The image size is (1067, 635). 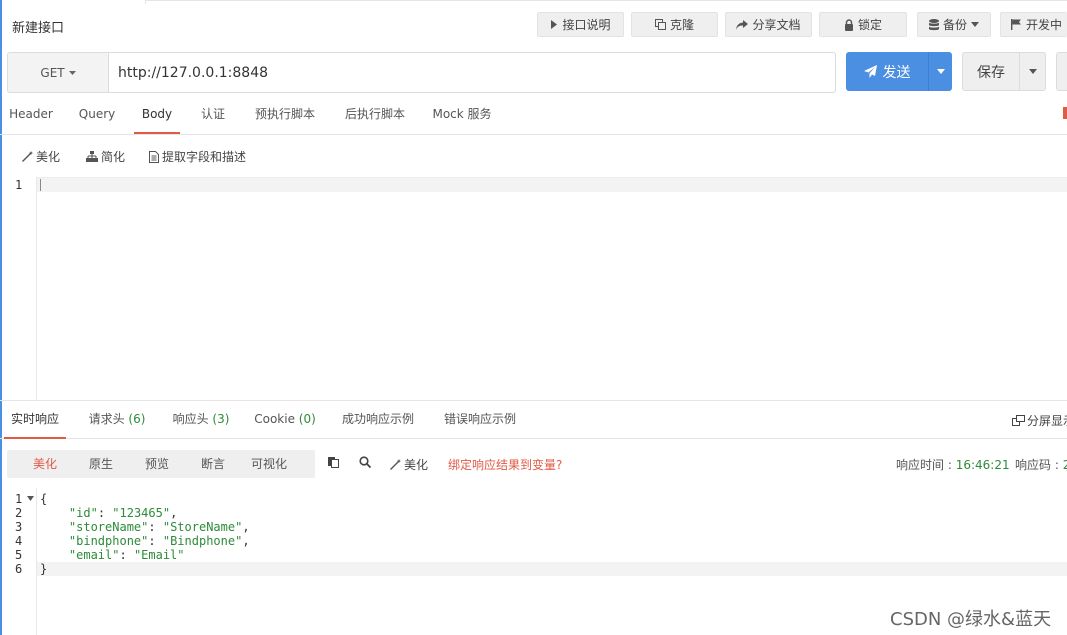 I want to click on save-button: 保存, so click(x=991, y=71).